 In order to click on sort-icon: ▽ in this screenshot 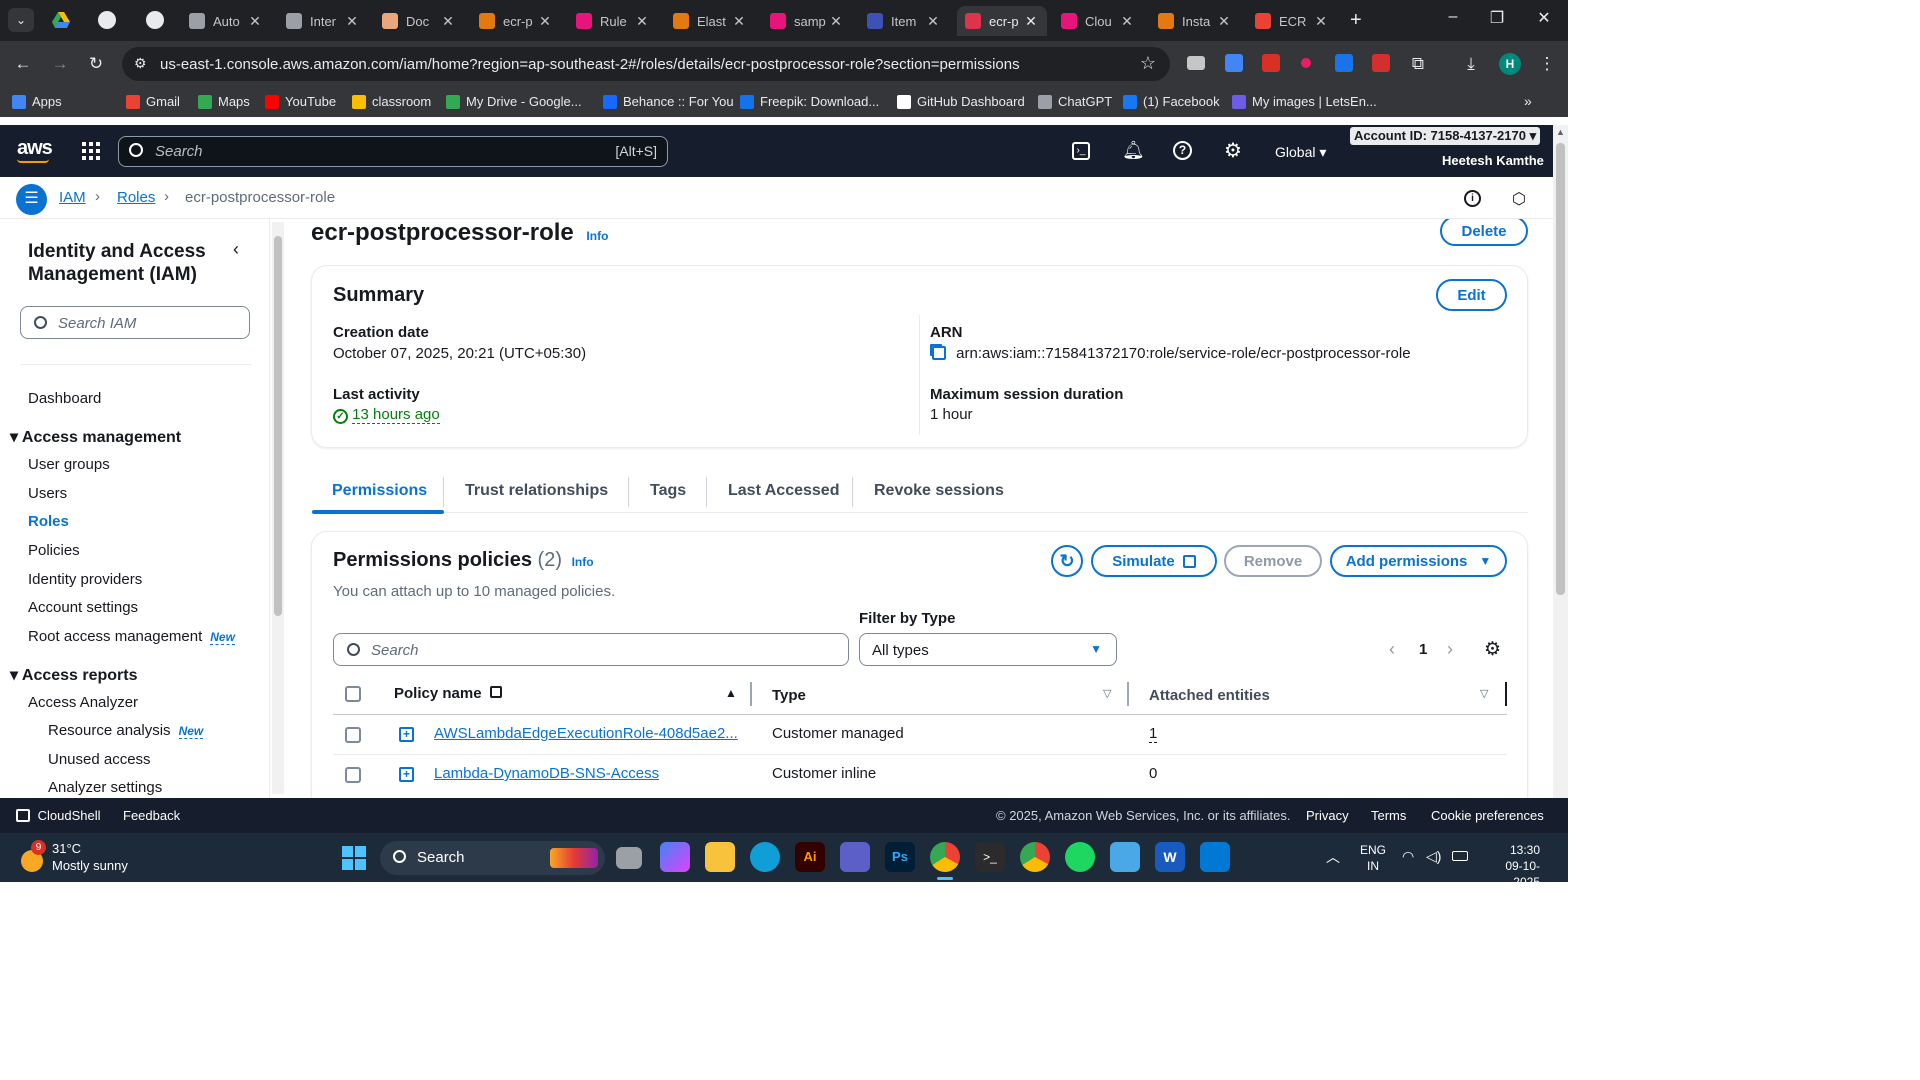, I will do `click(1484, 693)`.